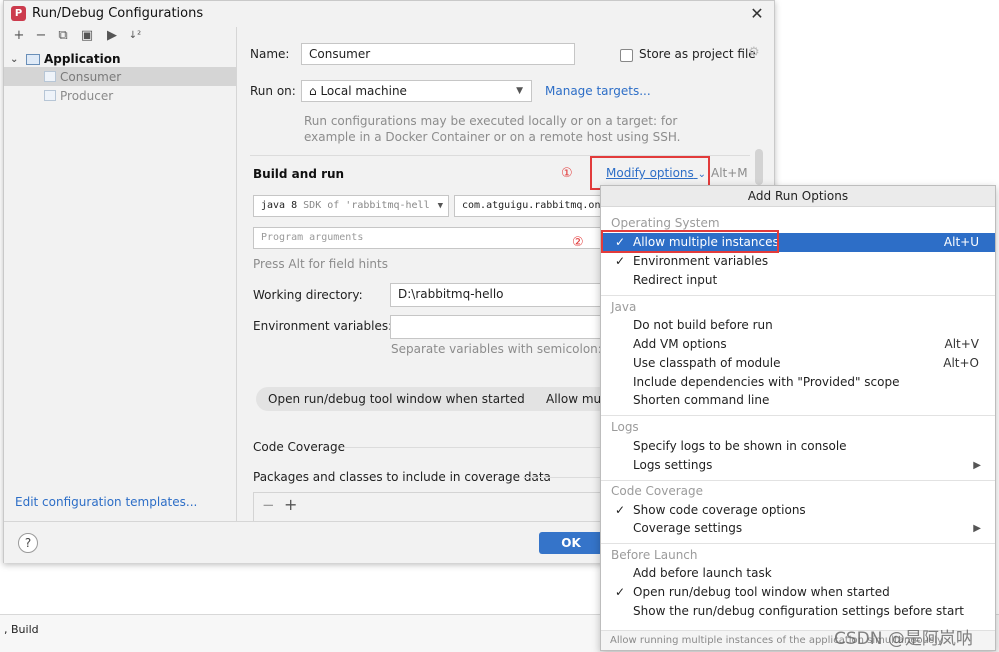  Describe the element at coordinates (120, 95) in the screenshot. I see `tree-item-producer: Producer` at that location.